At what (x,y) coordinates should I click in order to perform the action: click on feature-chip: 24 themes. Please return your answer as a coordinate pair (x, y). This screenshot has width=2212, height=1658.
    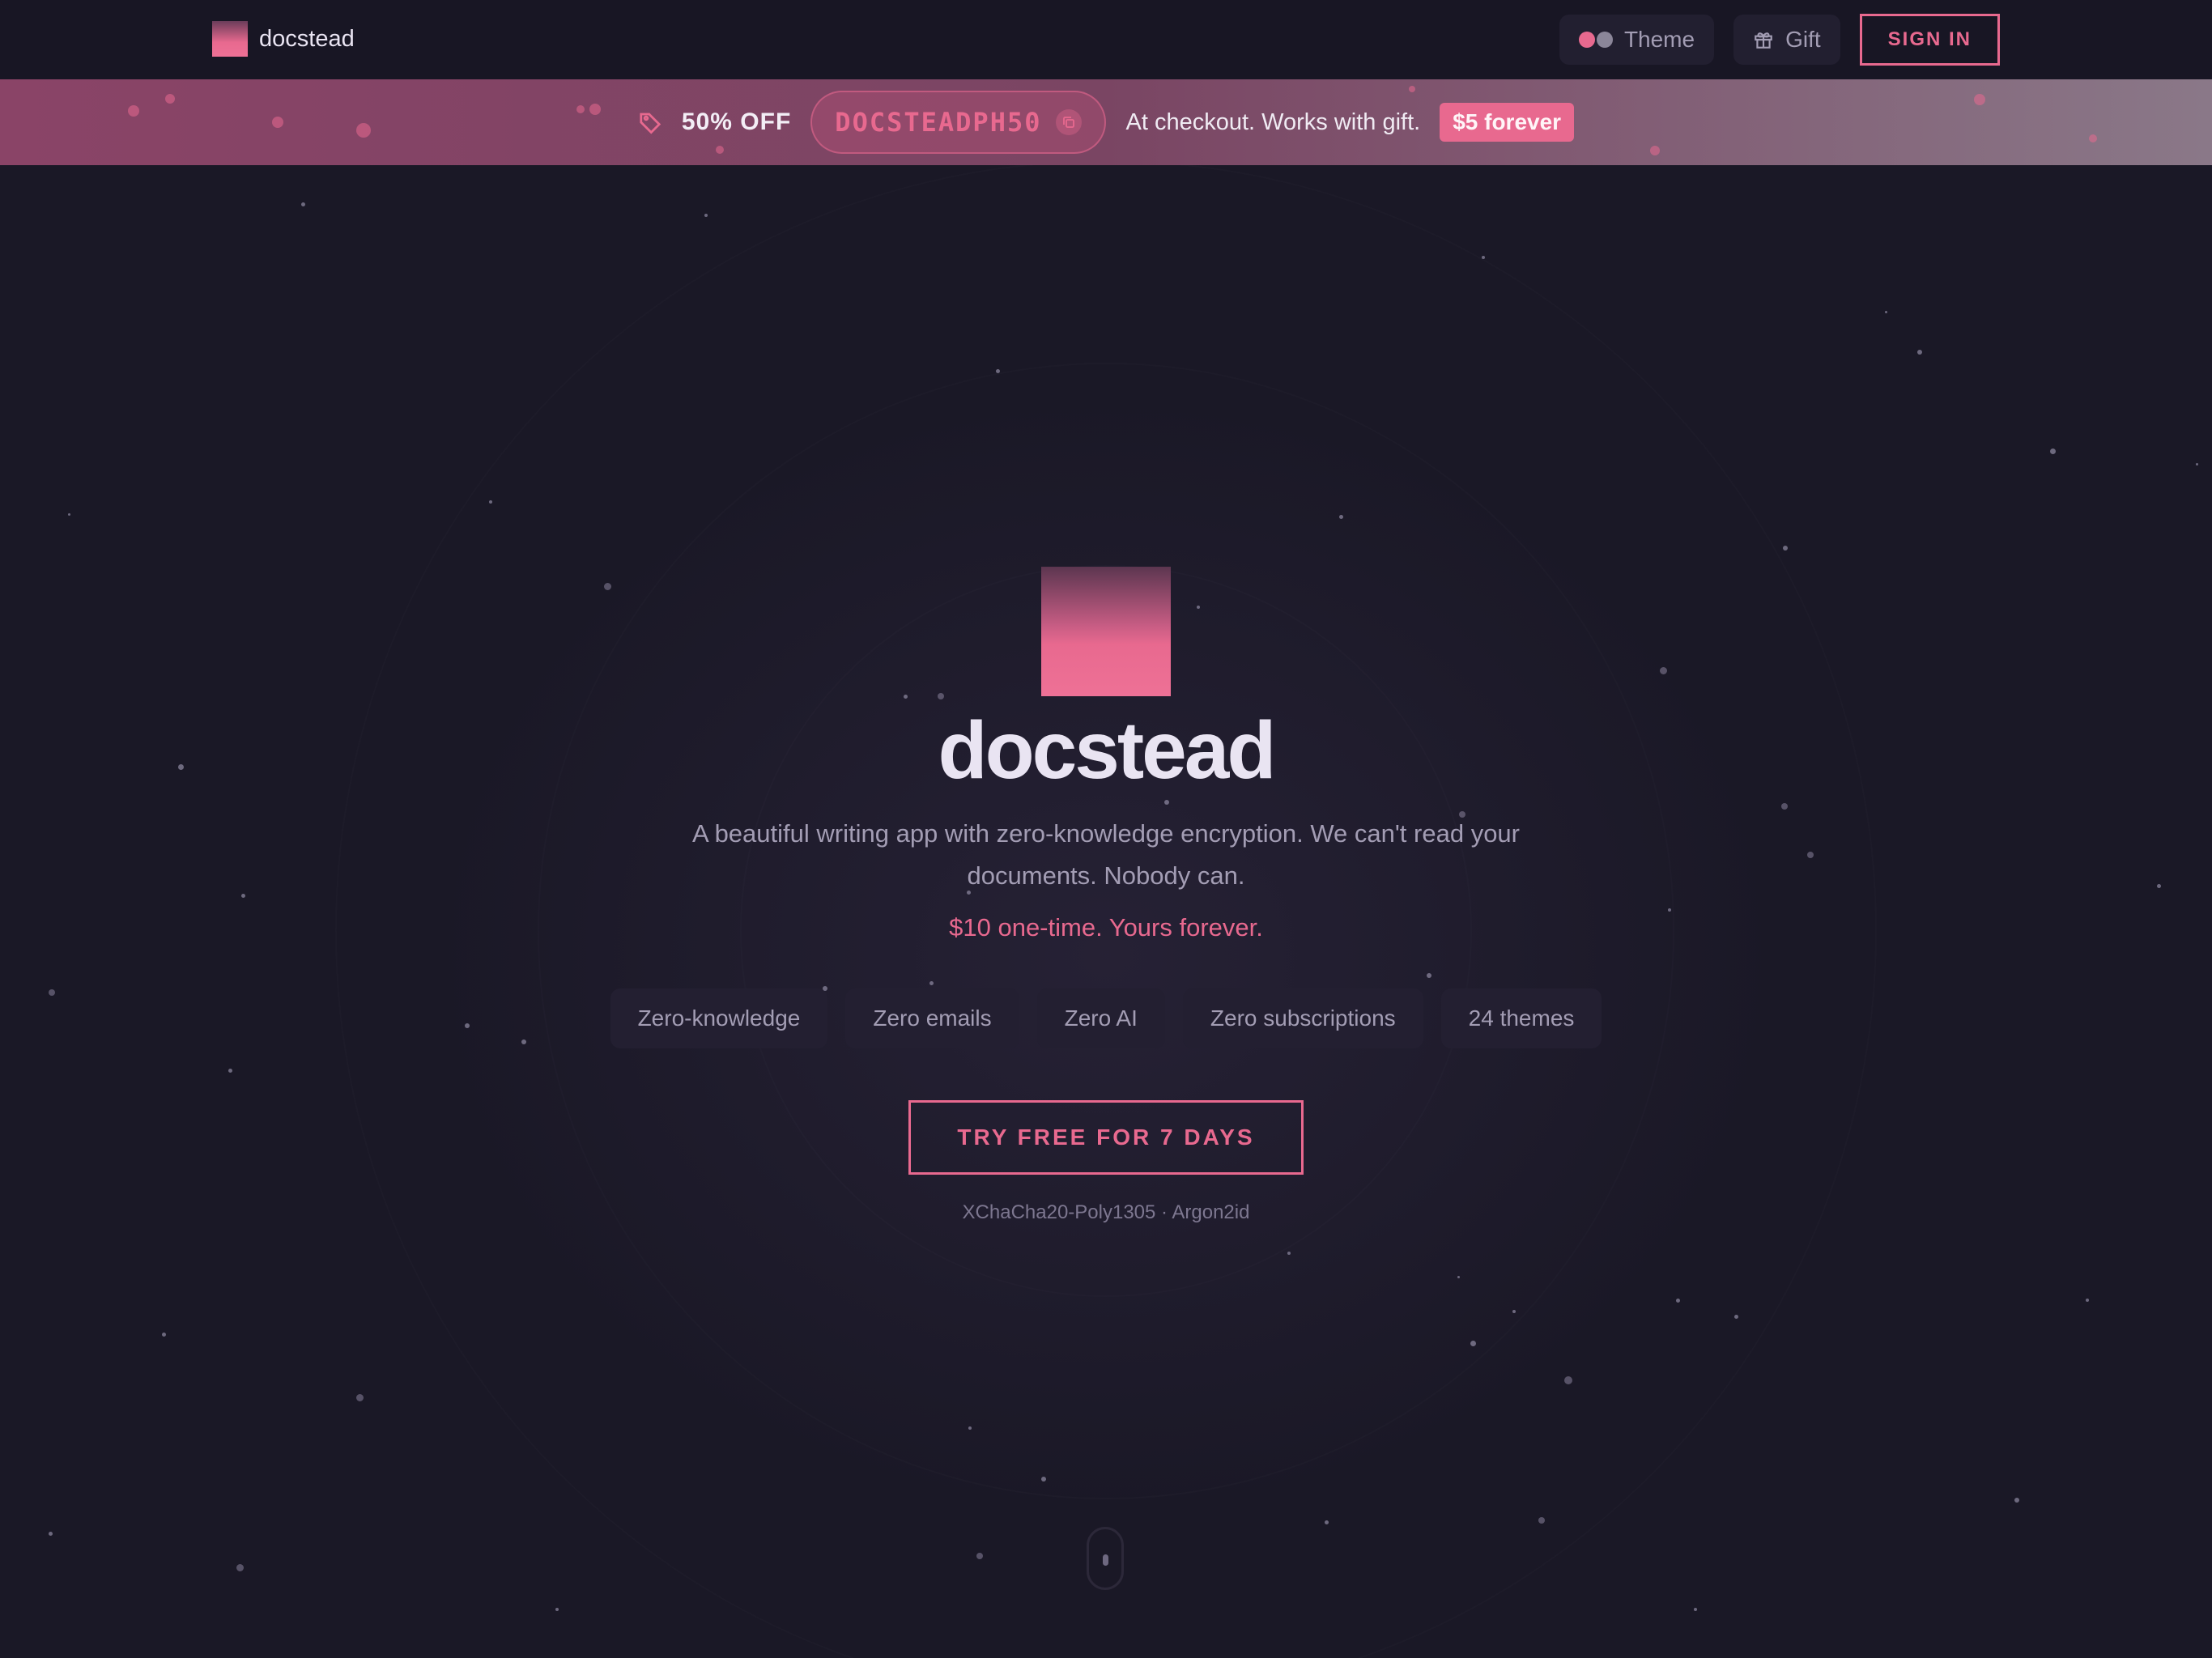
    Looking at the image, I should click on (1521, 1018).